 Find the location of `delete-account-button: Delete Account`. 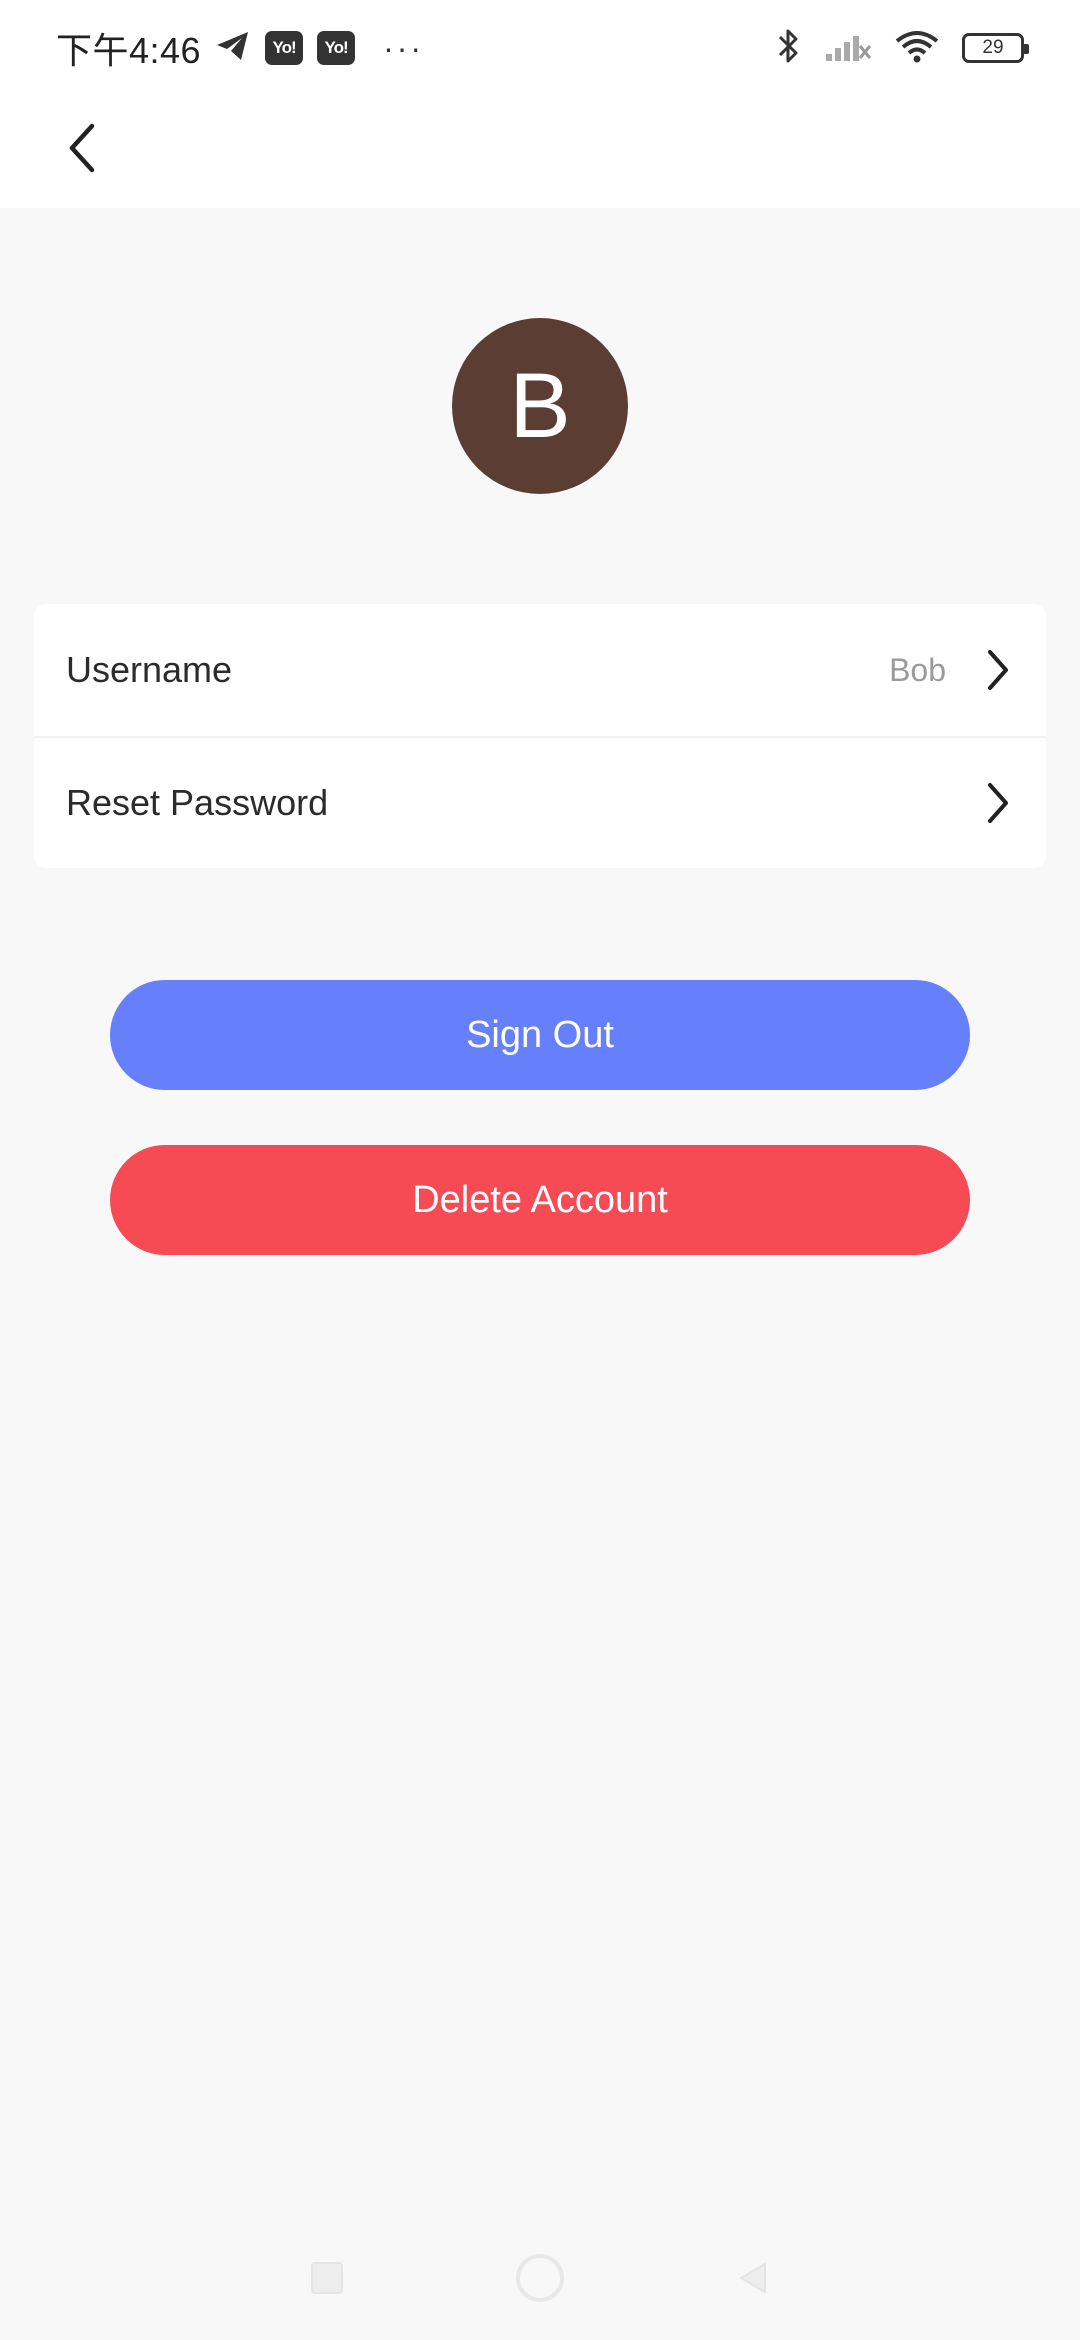

delete-account-button: Delete Account is located at coordinates (540, 1200).